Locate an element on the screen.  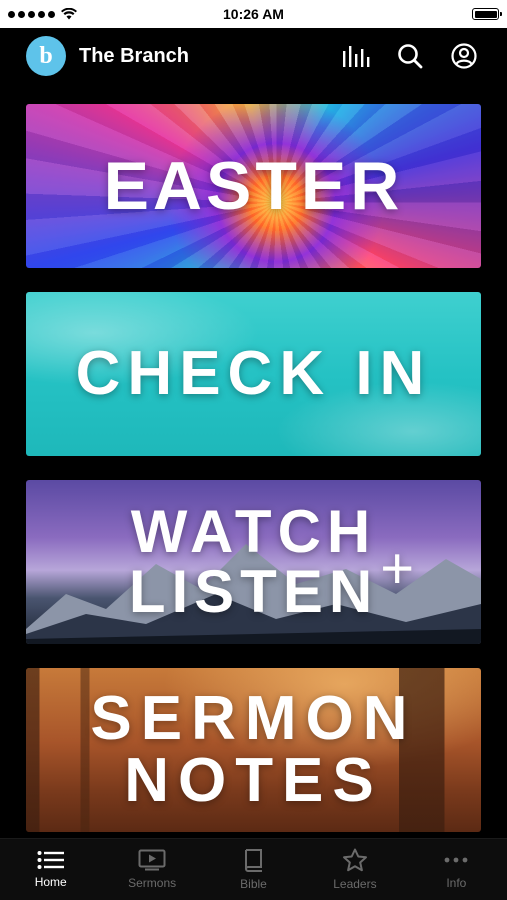
watch-line: WATCH is located at coordinates (253, 531).